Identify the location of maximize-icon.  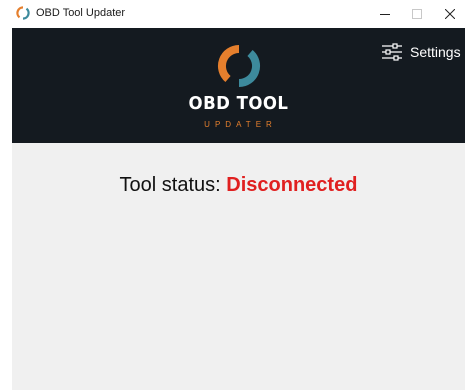
(417, 14).